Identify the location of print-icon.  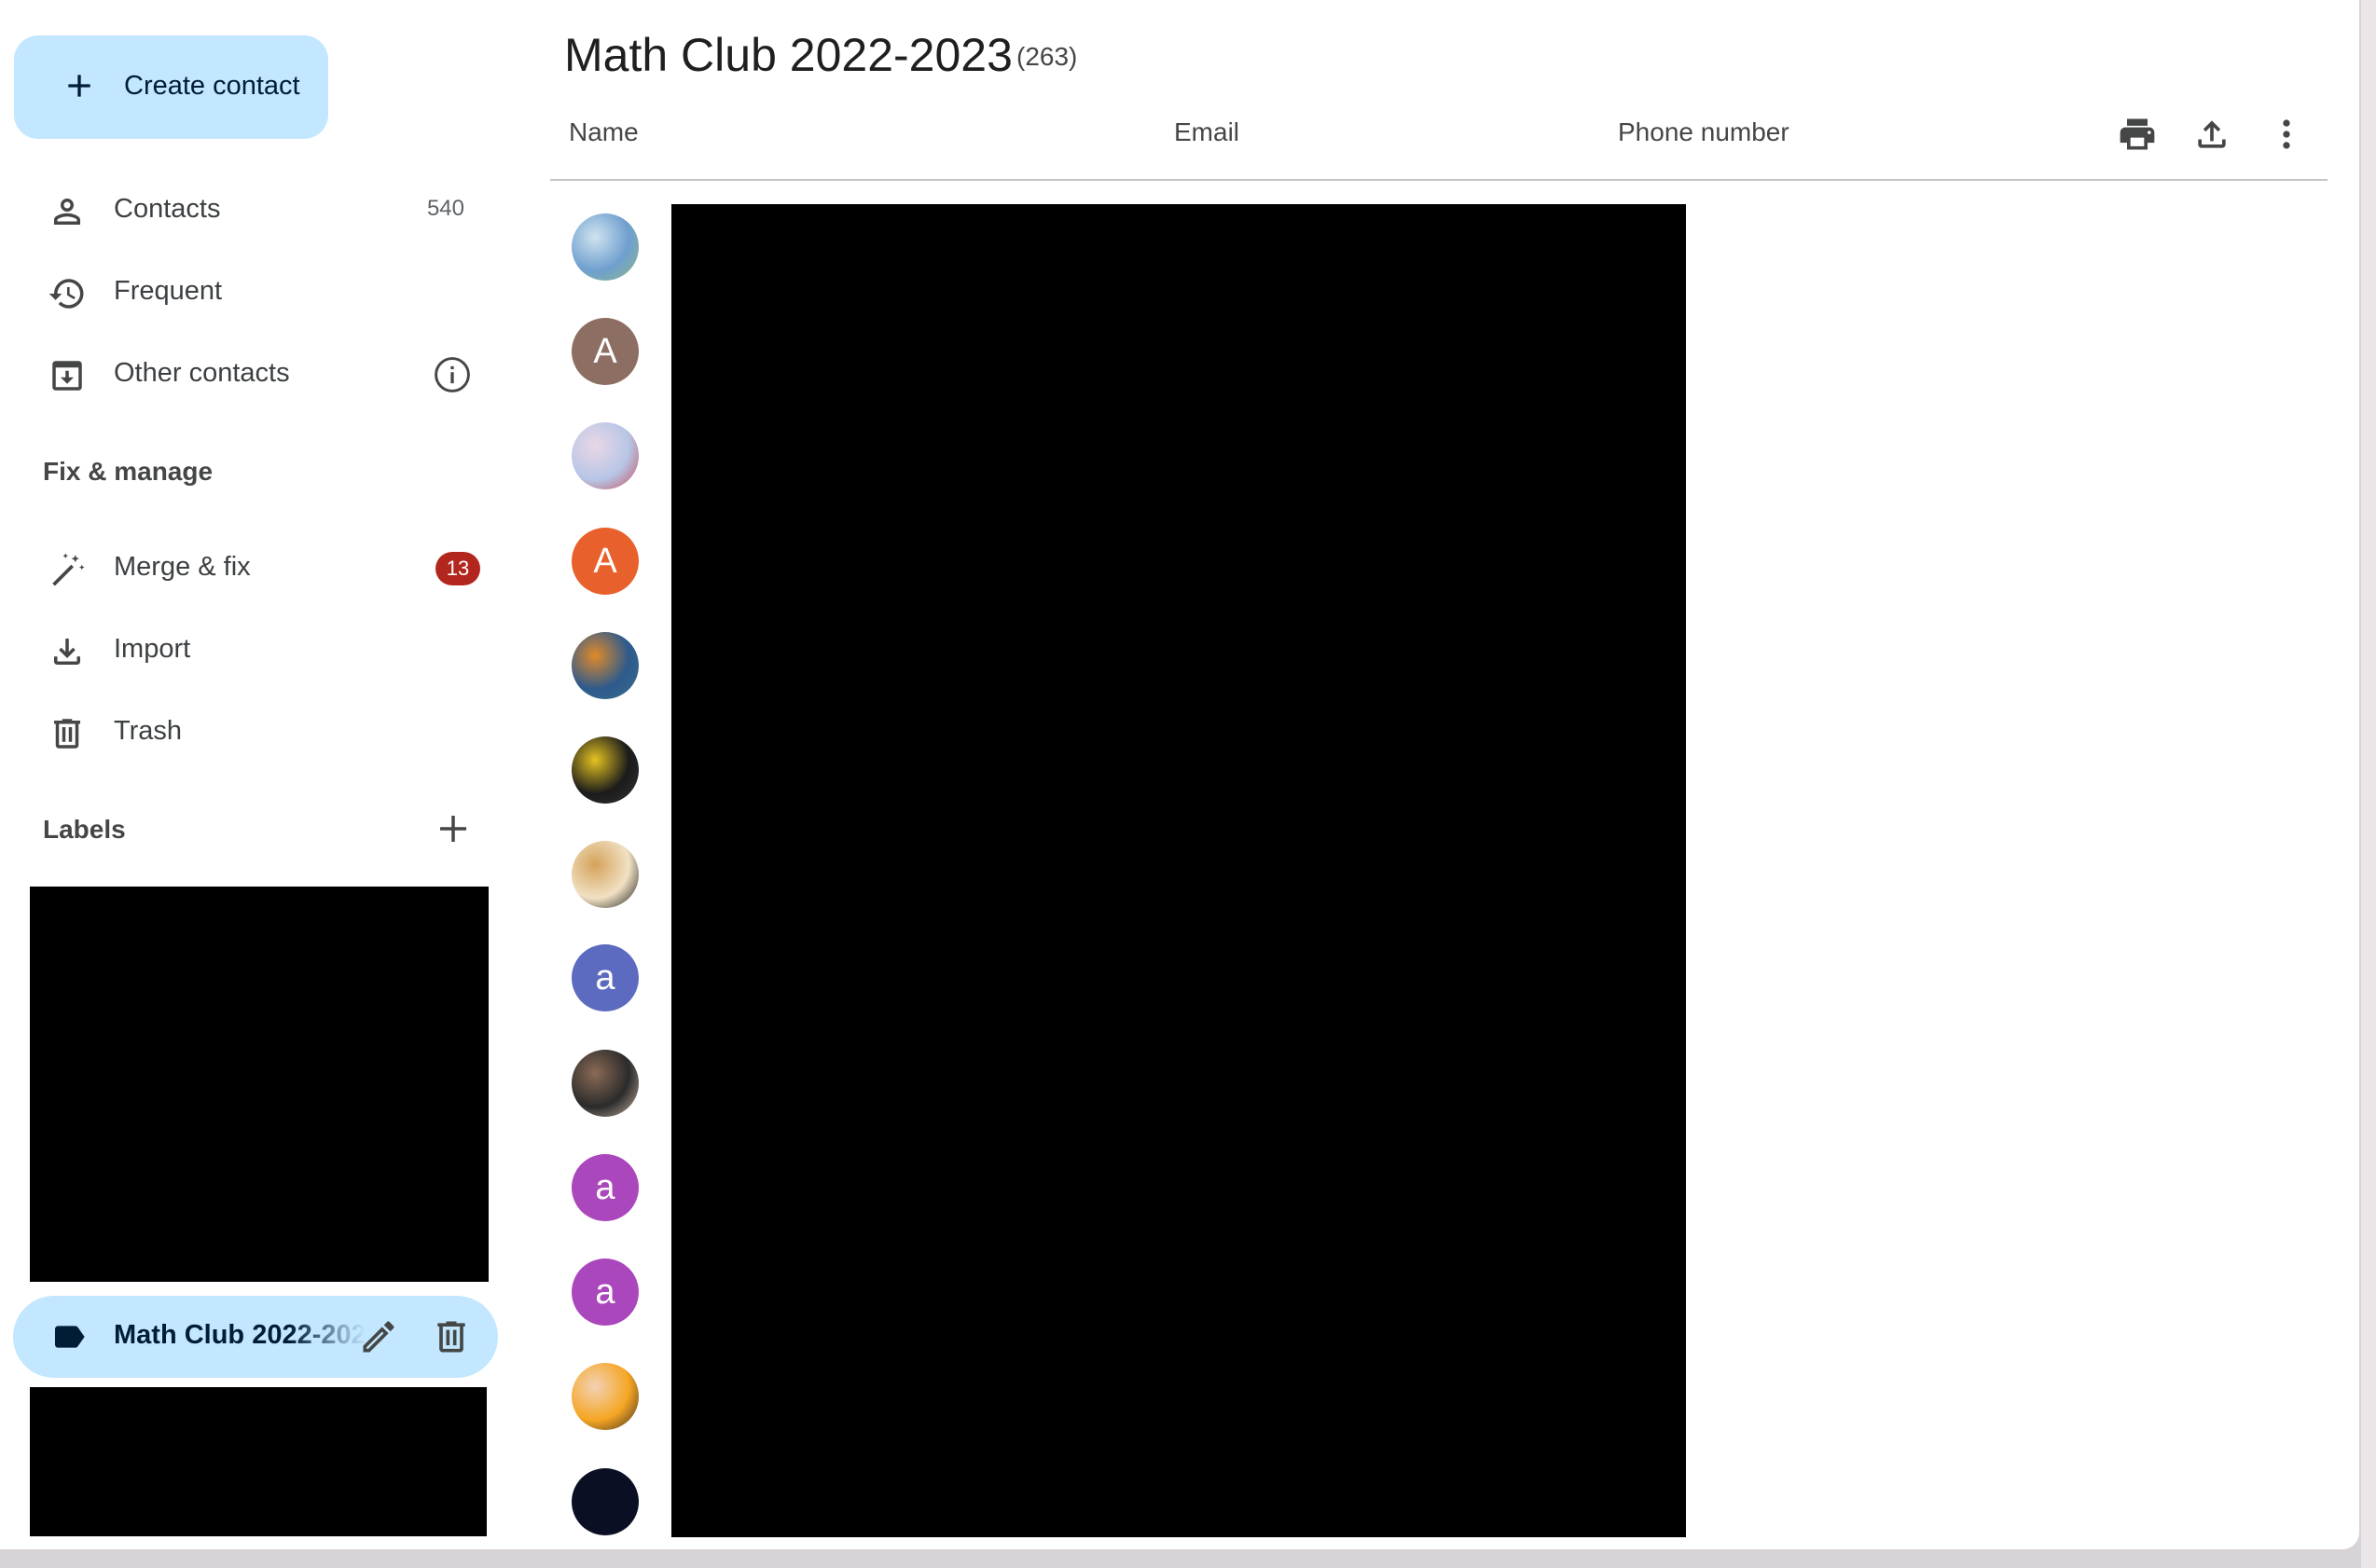
(2137, 134).